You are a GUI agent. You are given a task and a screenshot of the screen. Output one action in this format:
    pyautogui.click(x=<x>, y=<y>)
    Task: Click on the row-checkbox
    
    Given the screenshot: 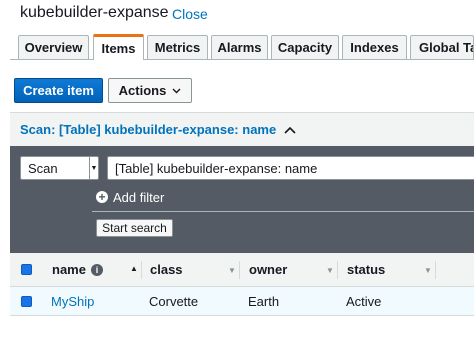 What is the action you would take?
    pyautogui.click(x=26, y=301)
    